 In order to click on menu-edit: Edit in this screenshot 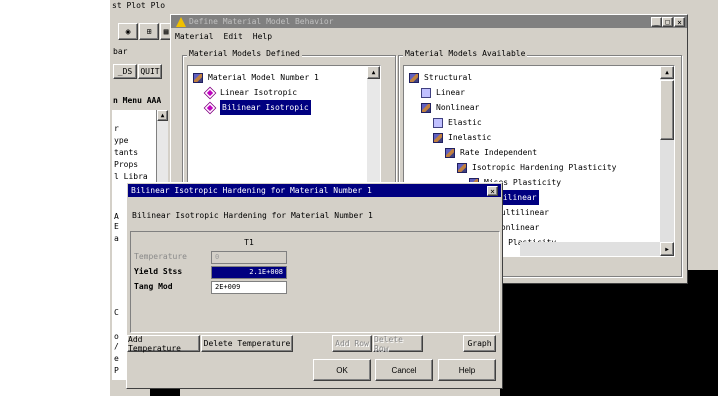, I will do `click(233, 38)`.